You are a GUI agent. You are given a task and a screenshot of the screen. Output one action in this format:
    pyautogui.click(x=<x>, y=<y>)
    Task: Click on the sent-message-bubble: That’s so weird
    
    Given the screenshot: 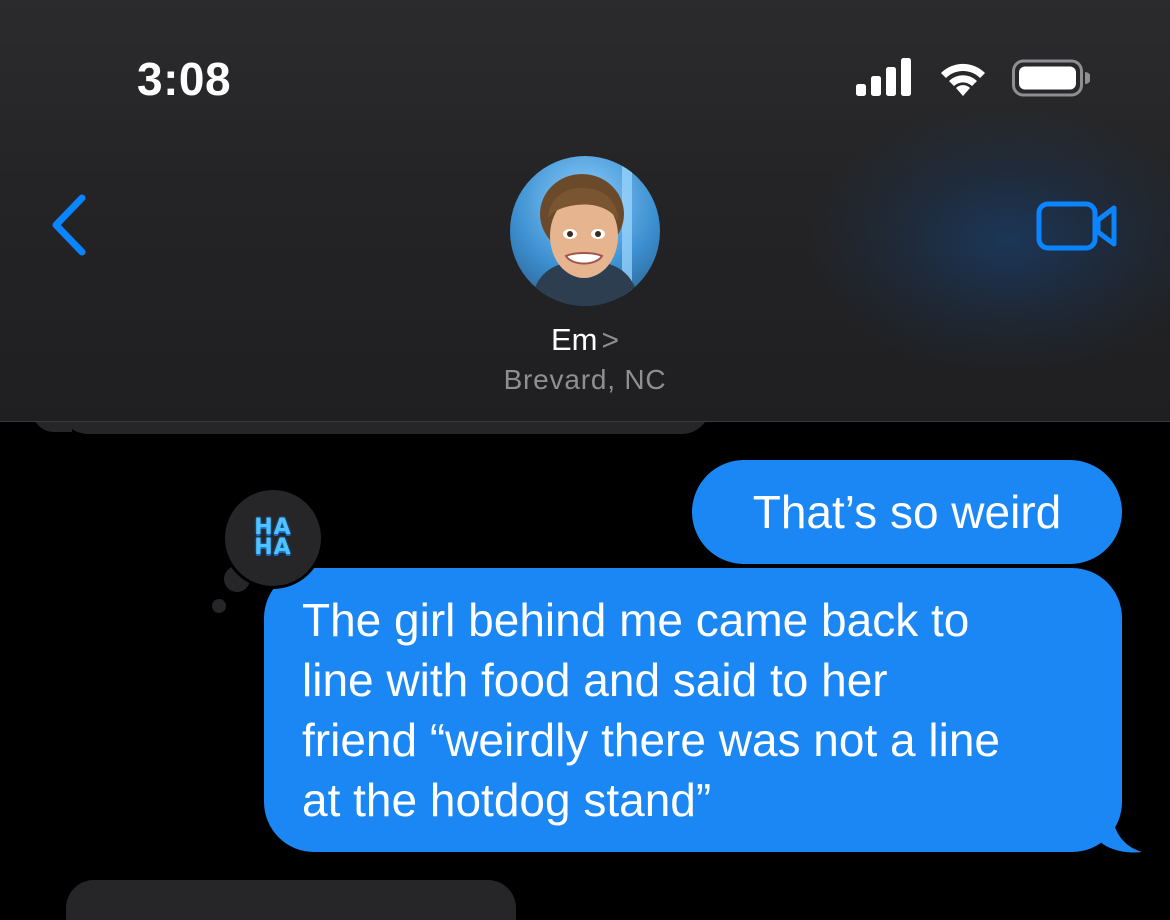 What is the action you would take?
    pyautogui.click(x=907, y=512)
    